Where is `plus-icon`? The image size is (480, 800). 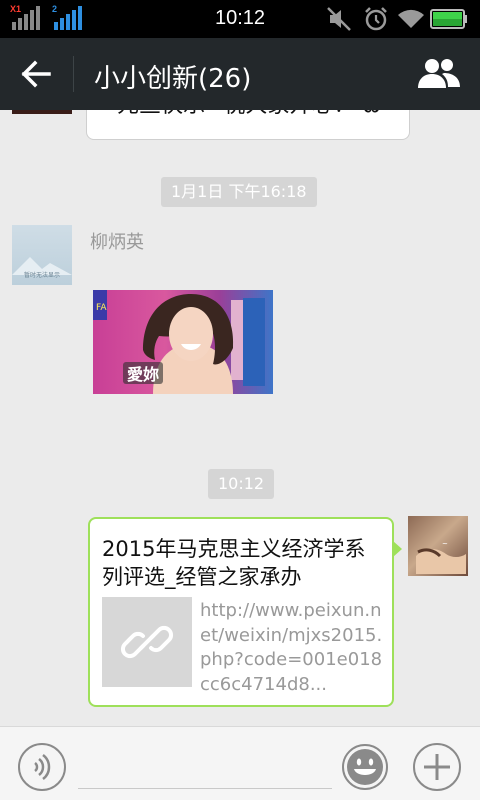
plus-icon is located at coordinates (437, 767).